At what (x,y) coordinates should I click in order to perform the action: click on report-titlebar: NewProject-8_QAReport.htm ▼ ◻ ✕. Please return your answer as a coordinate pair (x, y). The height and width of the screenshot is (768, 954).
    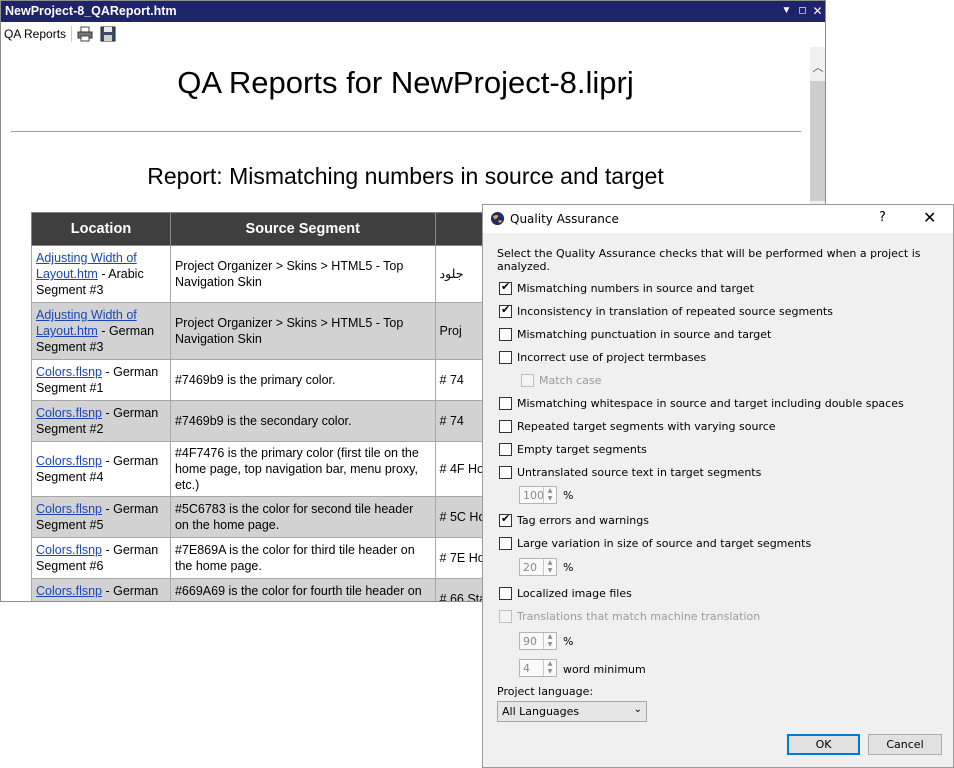
    Looking at the image, I should click on (413, 11).